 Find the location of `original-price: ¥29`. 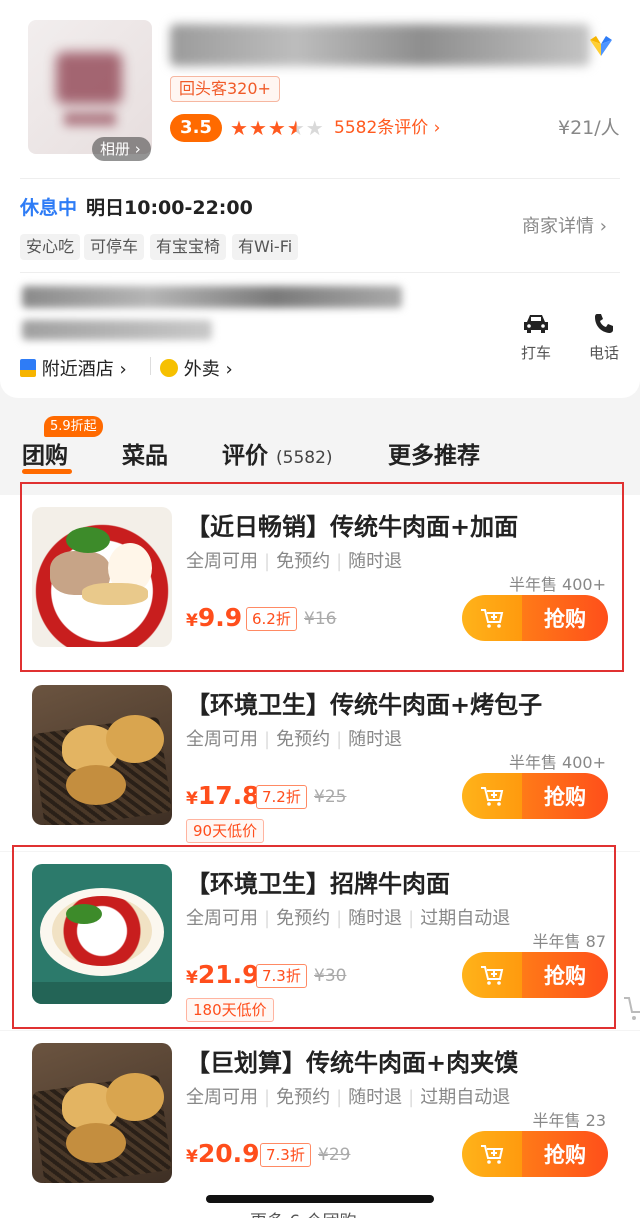

original-price: ¥29 is located at coordinates (334, 1155).